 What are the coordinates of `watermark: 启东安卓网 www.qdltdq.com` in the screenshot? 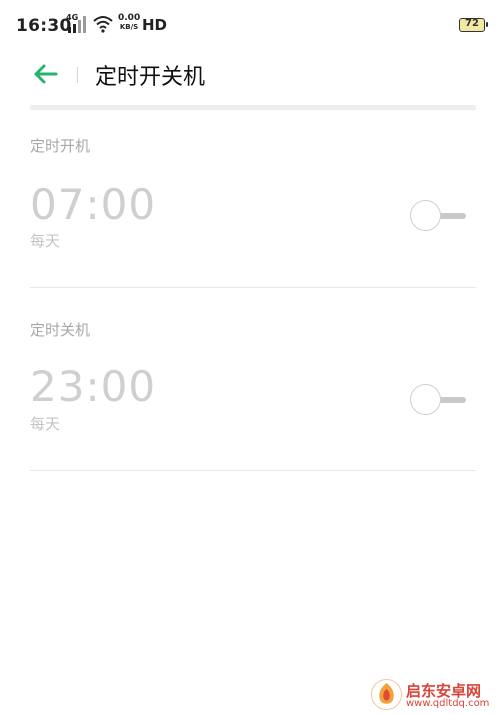 It's located at (435, 695).